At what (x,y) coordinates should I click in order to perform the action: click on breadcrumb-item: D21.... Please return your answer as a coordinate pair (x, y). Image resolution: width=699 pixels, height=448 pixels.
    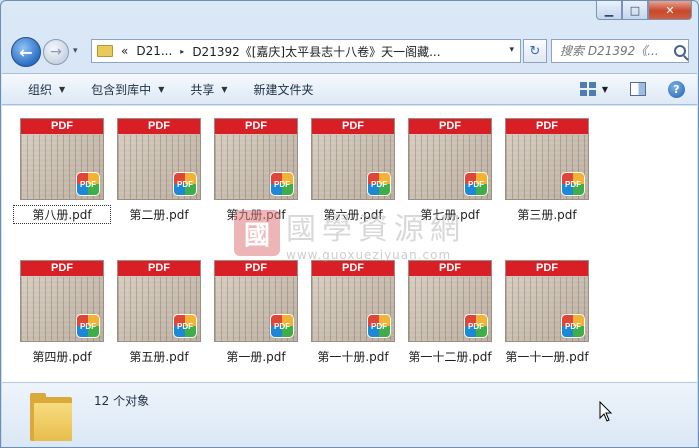
    Looking at the image, I should click on (154, 51).